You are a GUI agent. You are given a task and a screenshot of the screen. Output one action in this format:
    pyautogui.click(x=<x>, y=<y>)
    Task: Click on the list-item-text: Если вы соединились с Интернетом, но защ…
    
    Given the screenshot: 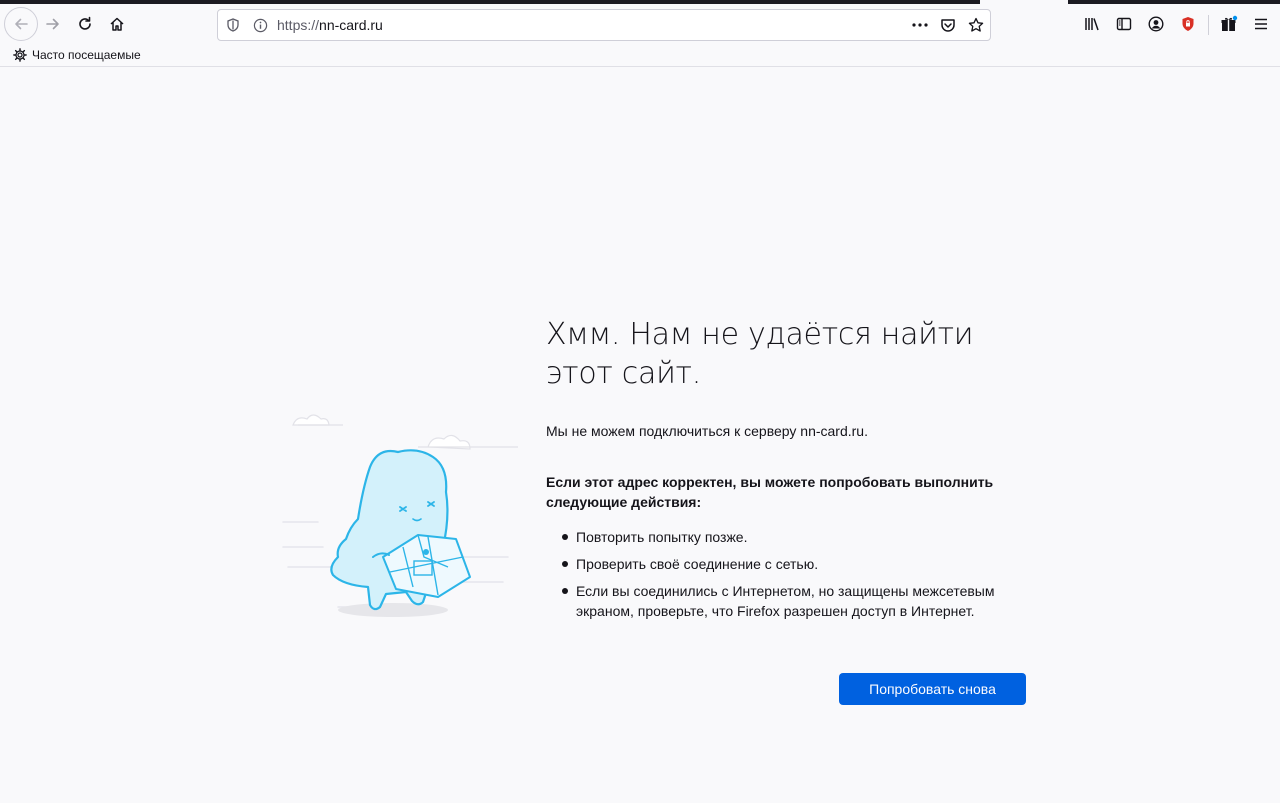 What is the action you would take?
    pyautogui.click(x=785, y=601)
    